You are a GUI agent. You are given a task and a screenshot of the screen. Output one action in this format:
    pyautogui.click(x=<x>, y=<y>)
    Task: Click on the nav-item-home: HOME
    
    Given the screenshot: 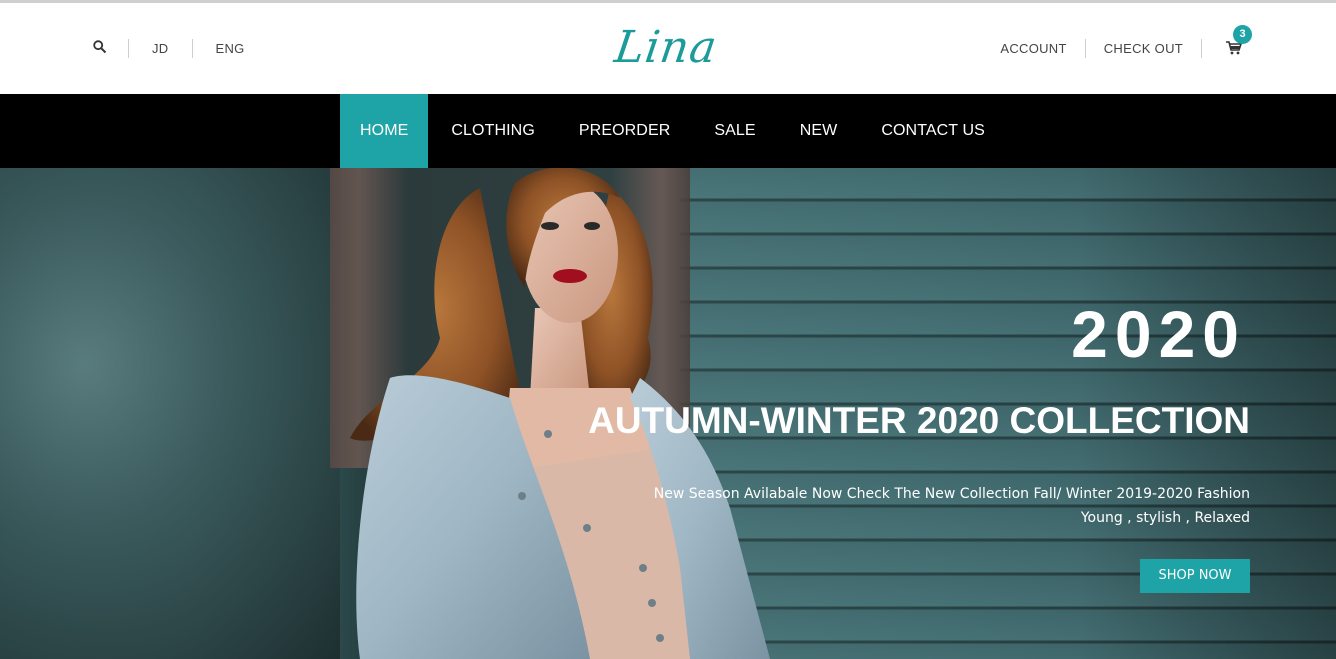 What is the action you would take?
    pyautogui.click(x=384, y=131)
    